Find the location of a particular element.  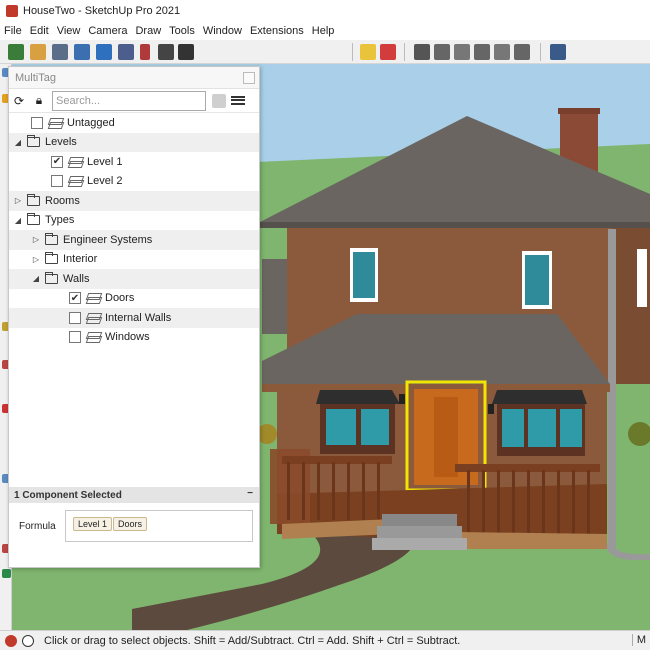

tree-row: Internal Walls is located at coordinates (134, 318).